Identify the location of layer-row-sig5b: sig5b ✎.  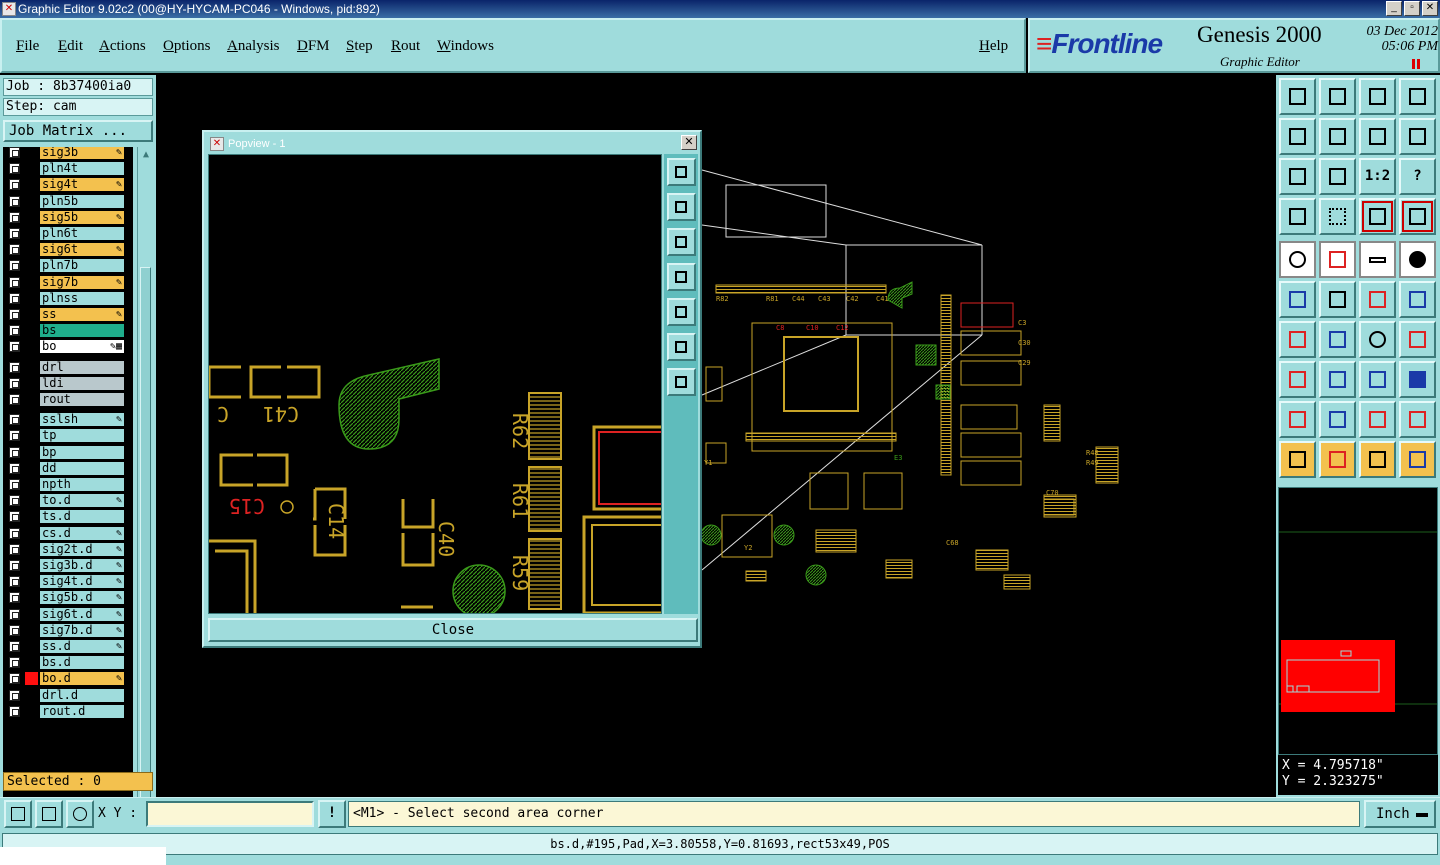
(68, 217).